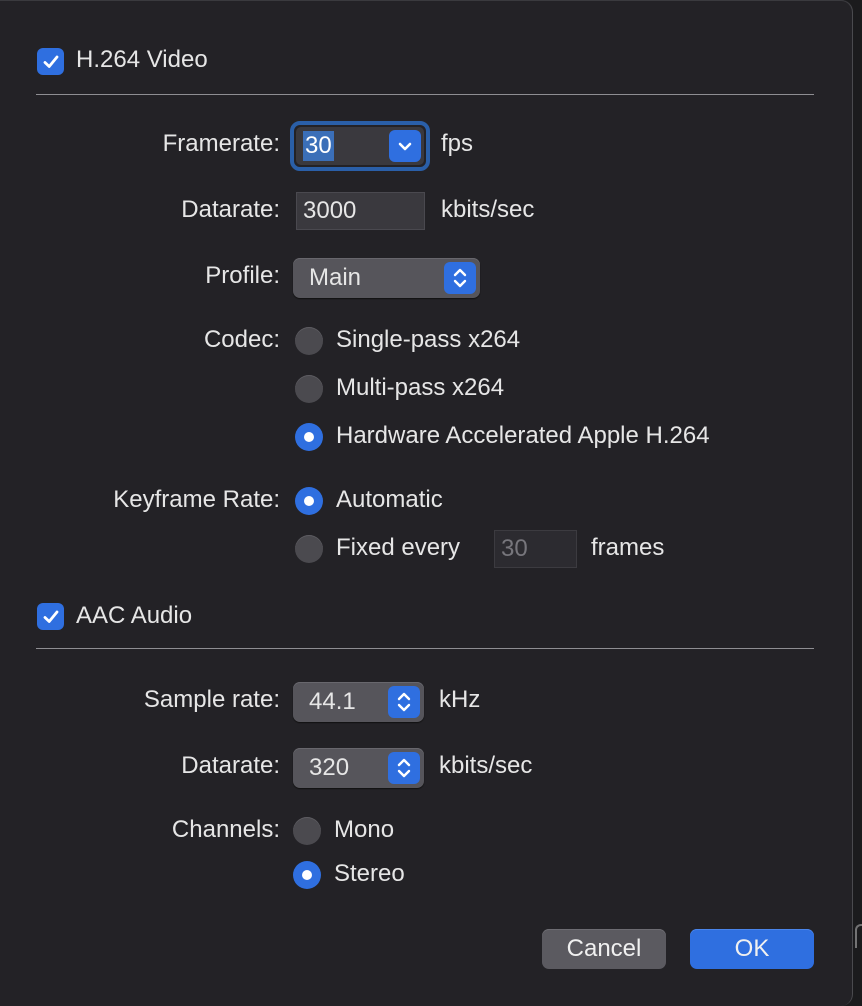 This screenshot has height=1006, width=862. What do you see at coordinates (358, 702) in the screenshot?
I see `sample-rate-popup: 44.1` at bounding box center [358, 702].